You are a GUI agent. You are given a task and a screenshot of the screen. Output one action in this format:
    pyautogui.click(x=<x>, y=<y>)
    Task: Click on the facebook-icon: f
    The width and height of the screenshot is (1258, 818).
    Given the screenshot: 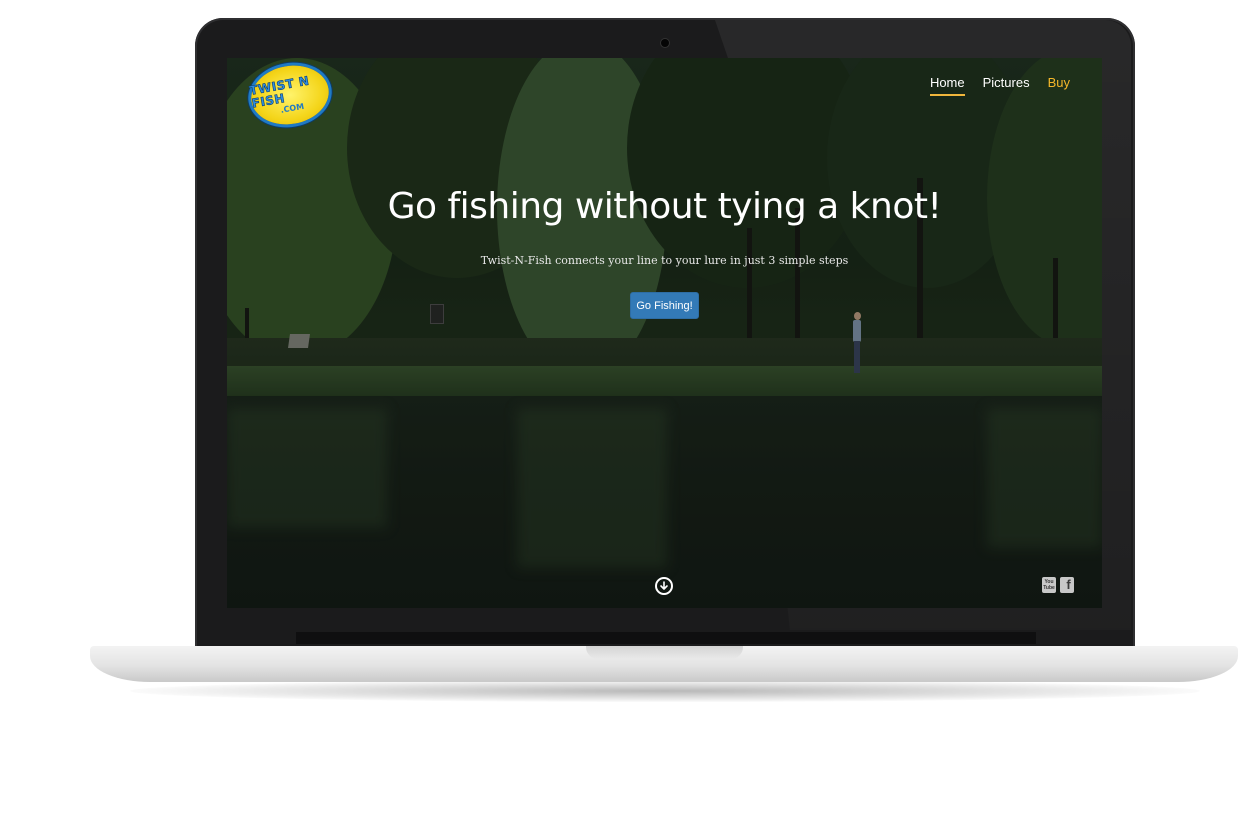 What is the action you would take?
    pyautogui.click(x=1067, y=585)
    